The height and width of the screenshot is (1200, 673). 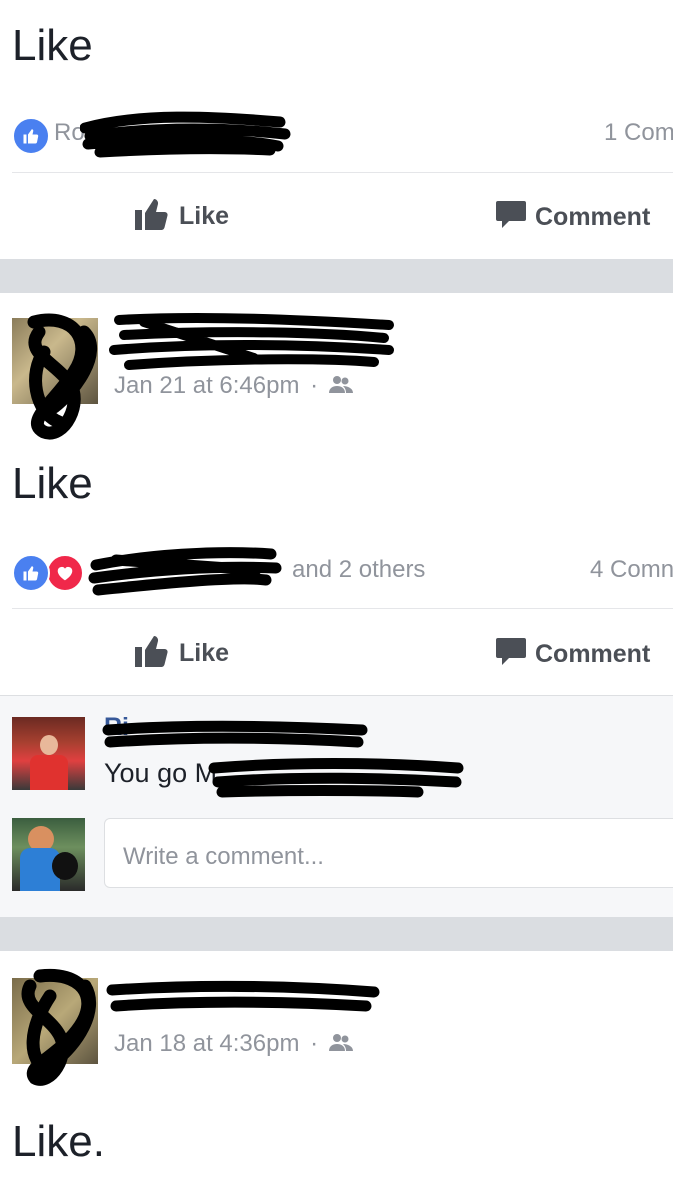 I want to click on post-1-comments-count: 1 Com, so click(x=638, y=133).